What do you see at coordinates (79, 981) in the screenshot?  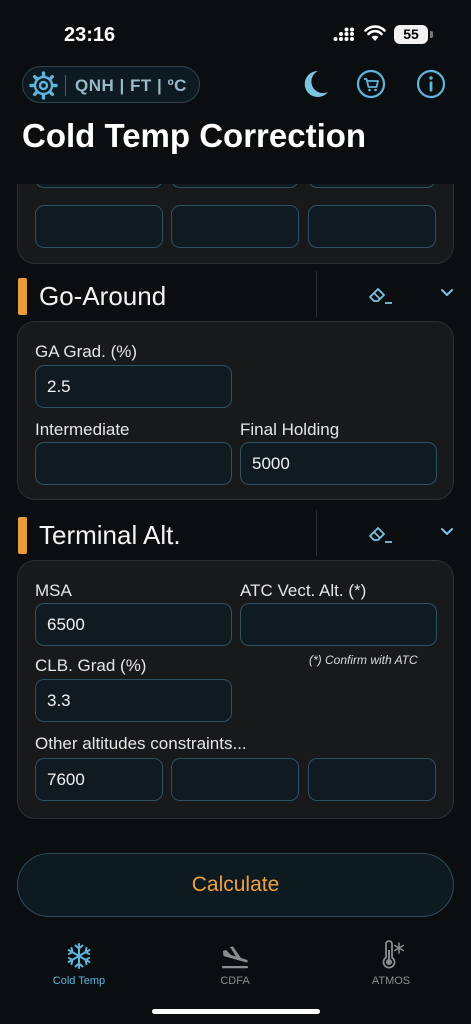 I see `tab-label: Cold Temp` at bounding box center [79, 981].